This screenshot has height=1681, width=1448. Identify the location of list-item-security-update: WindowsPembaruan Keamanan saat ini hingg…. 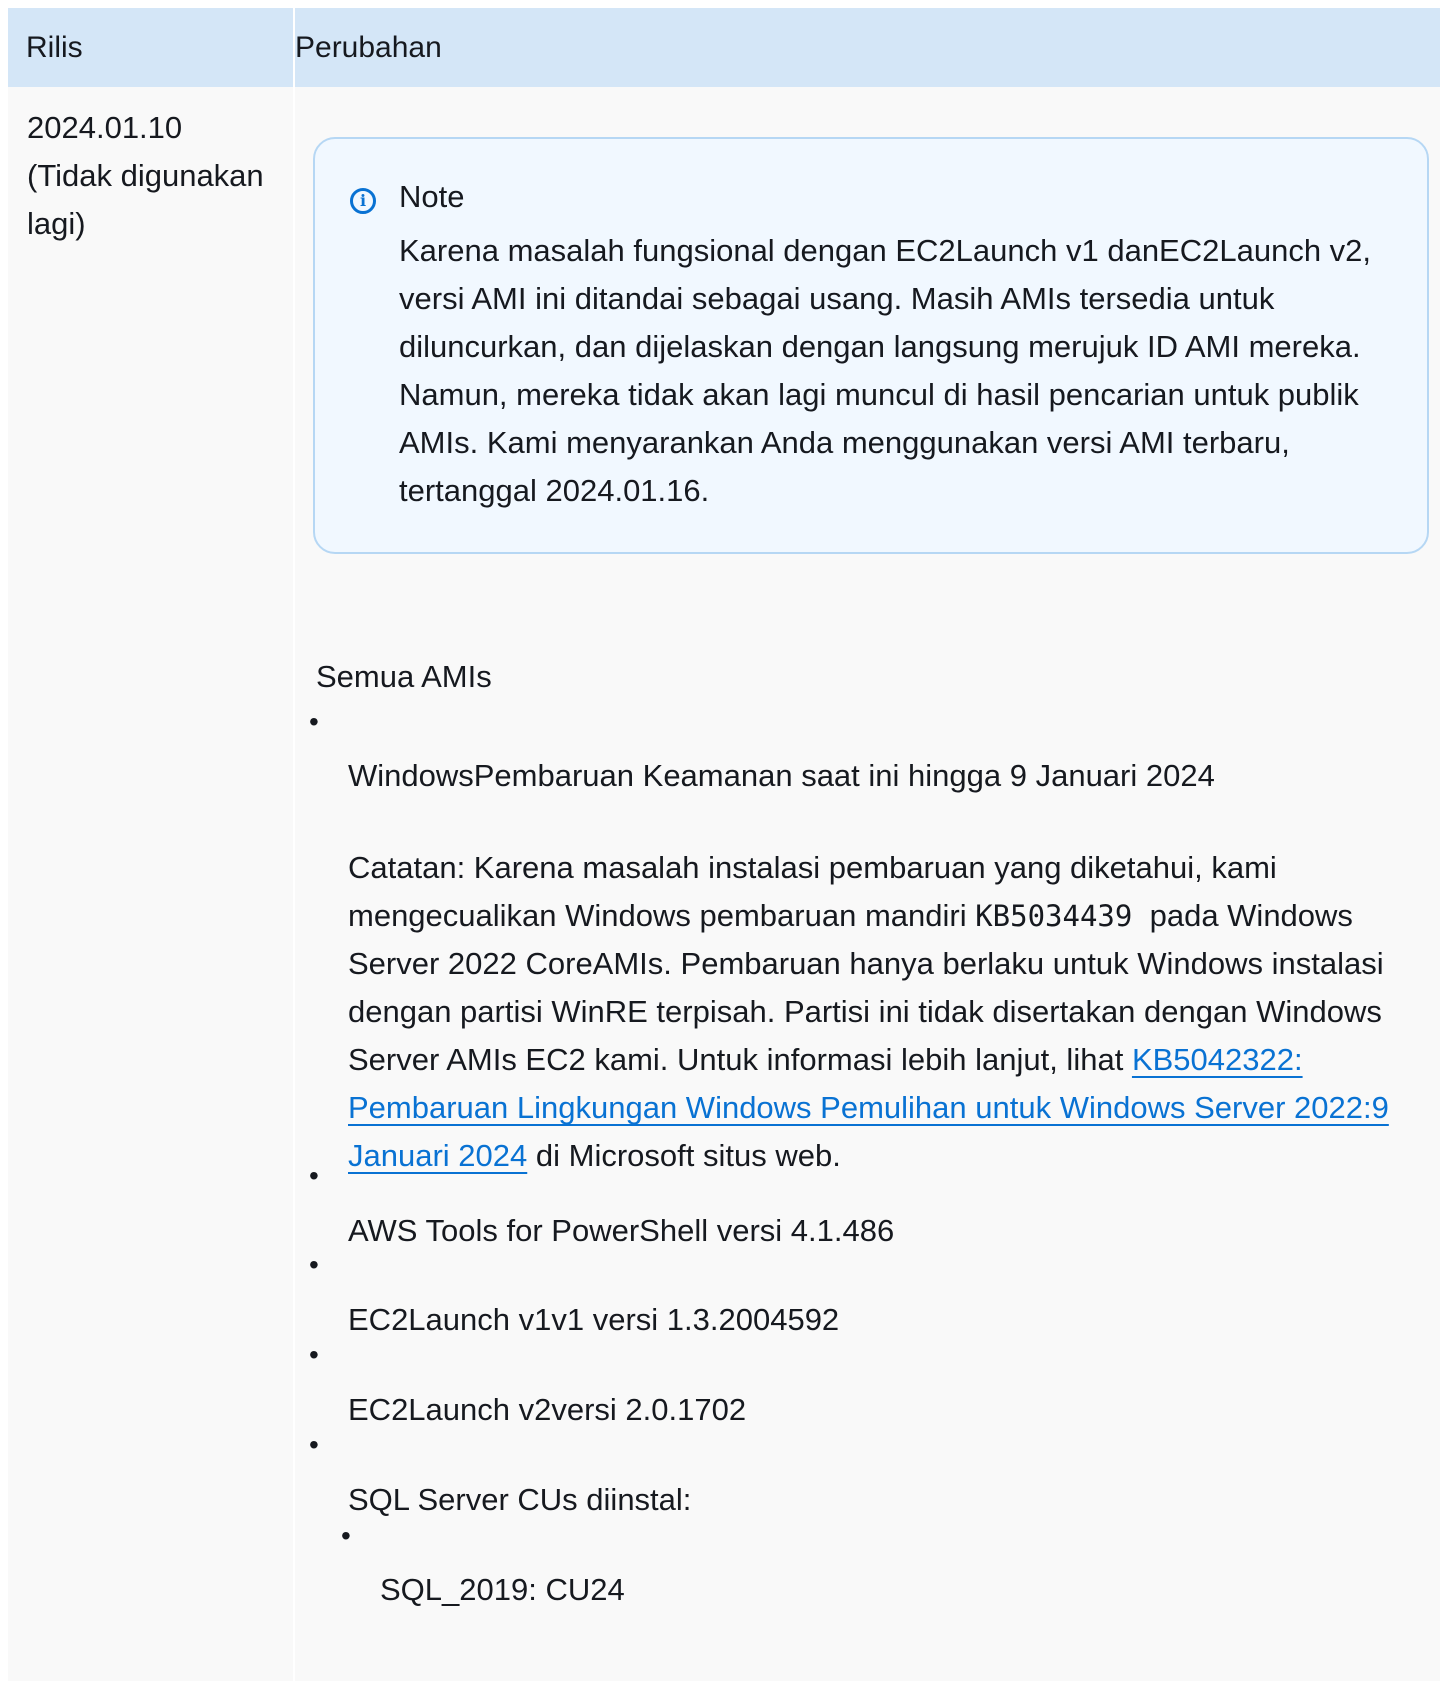
(781, 775).